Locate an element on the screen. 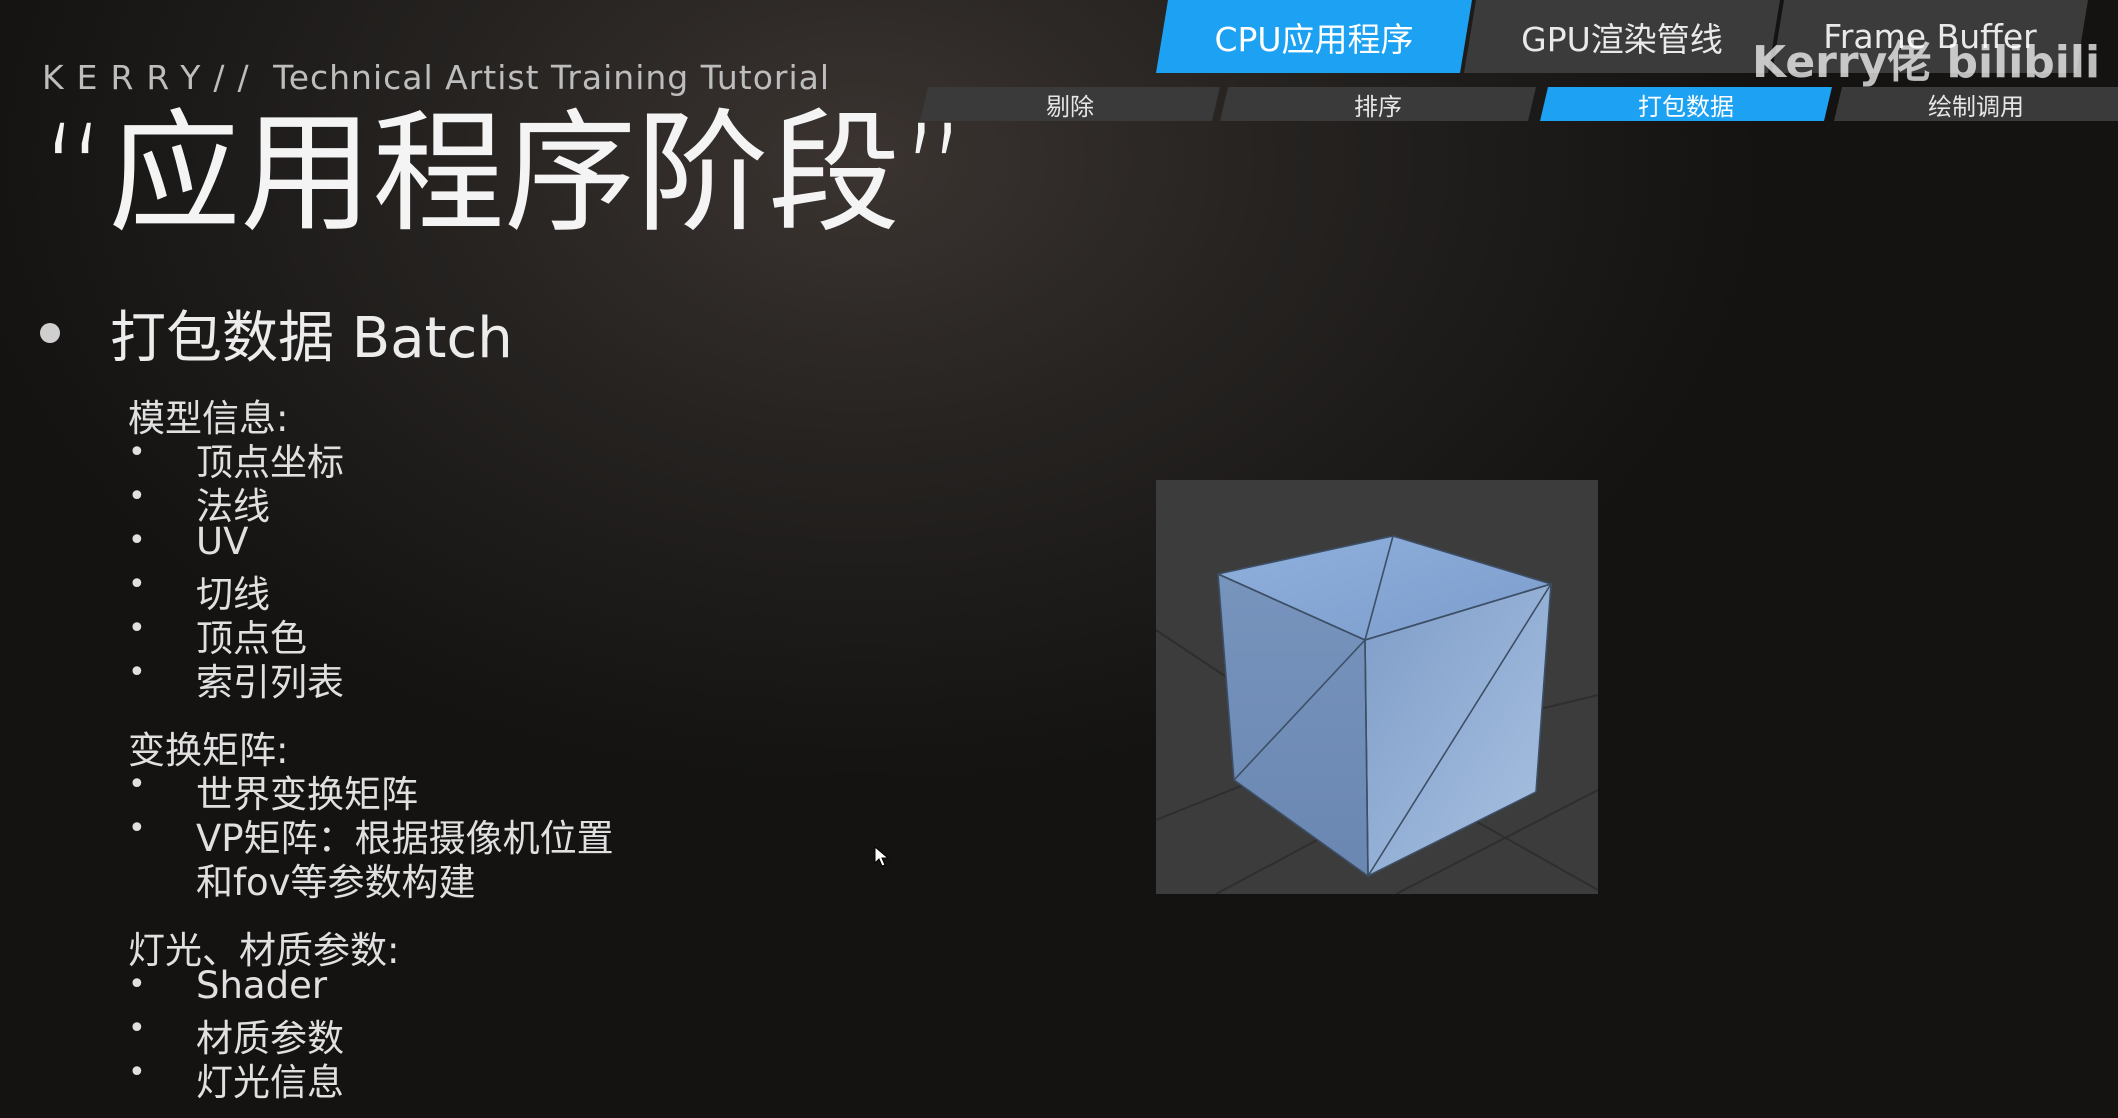  list-item-text: 灯光信息 is located at coordinates (270, 1082).